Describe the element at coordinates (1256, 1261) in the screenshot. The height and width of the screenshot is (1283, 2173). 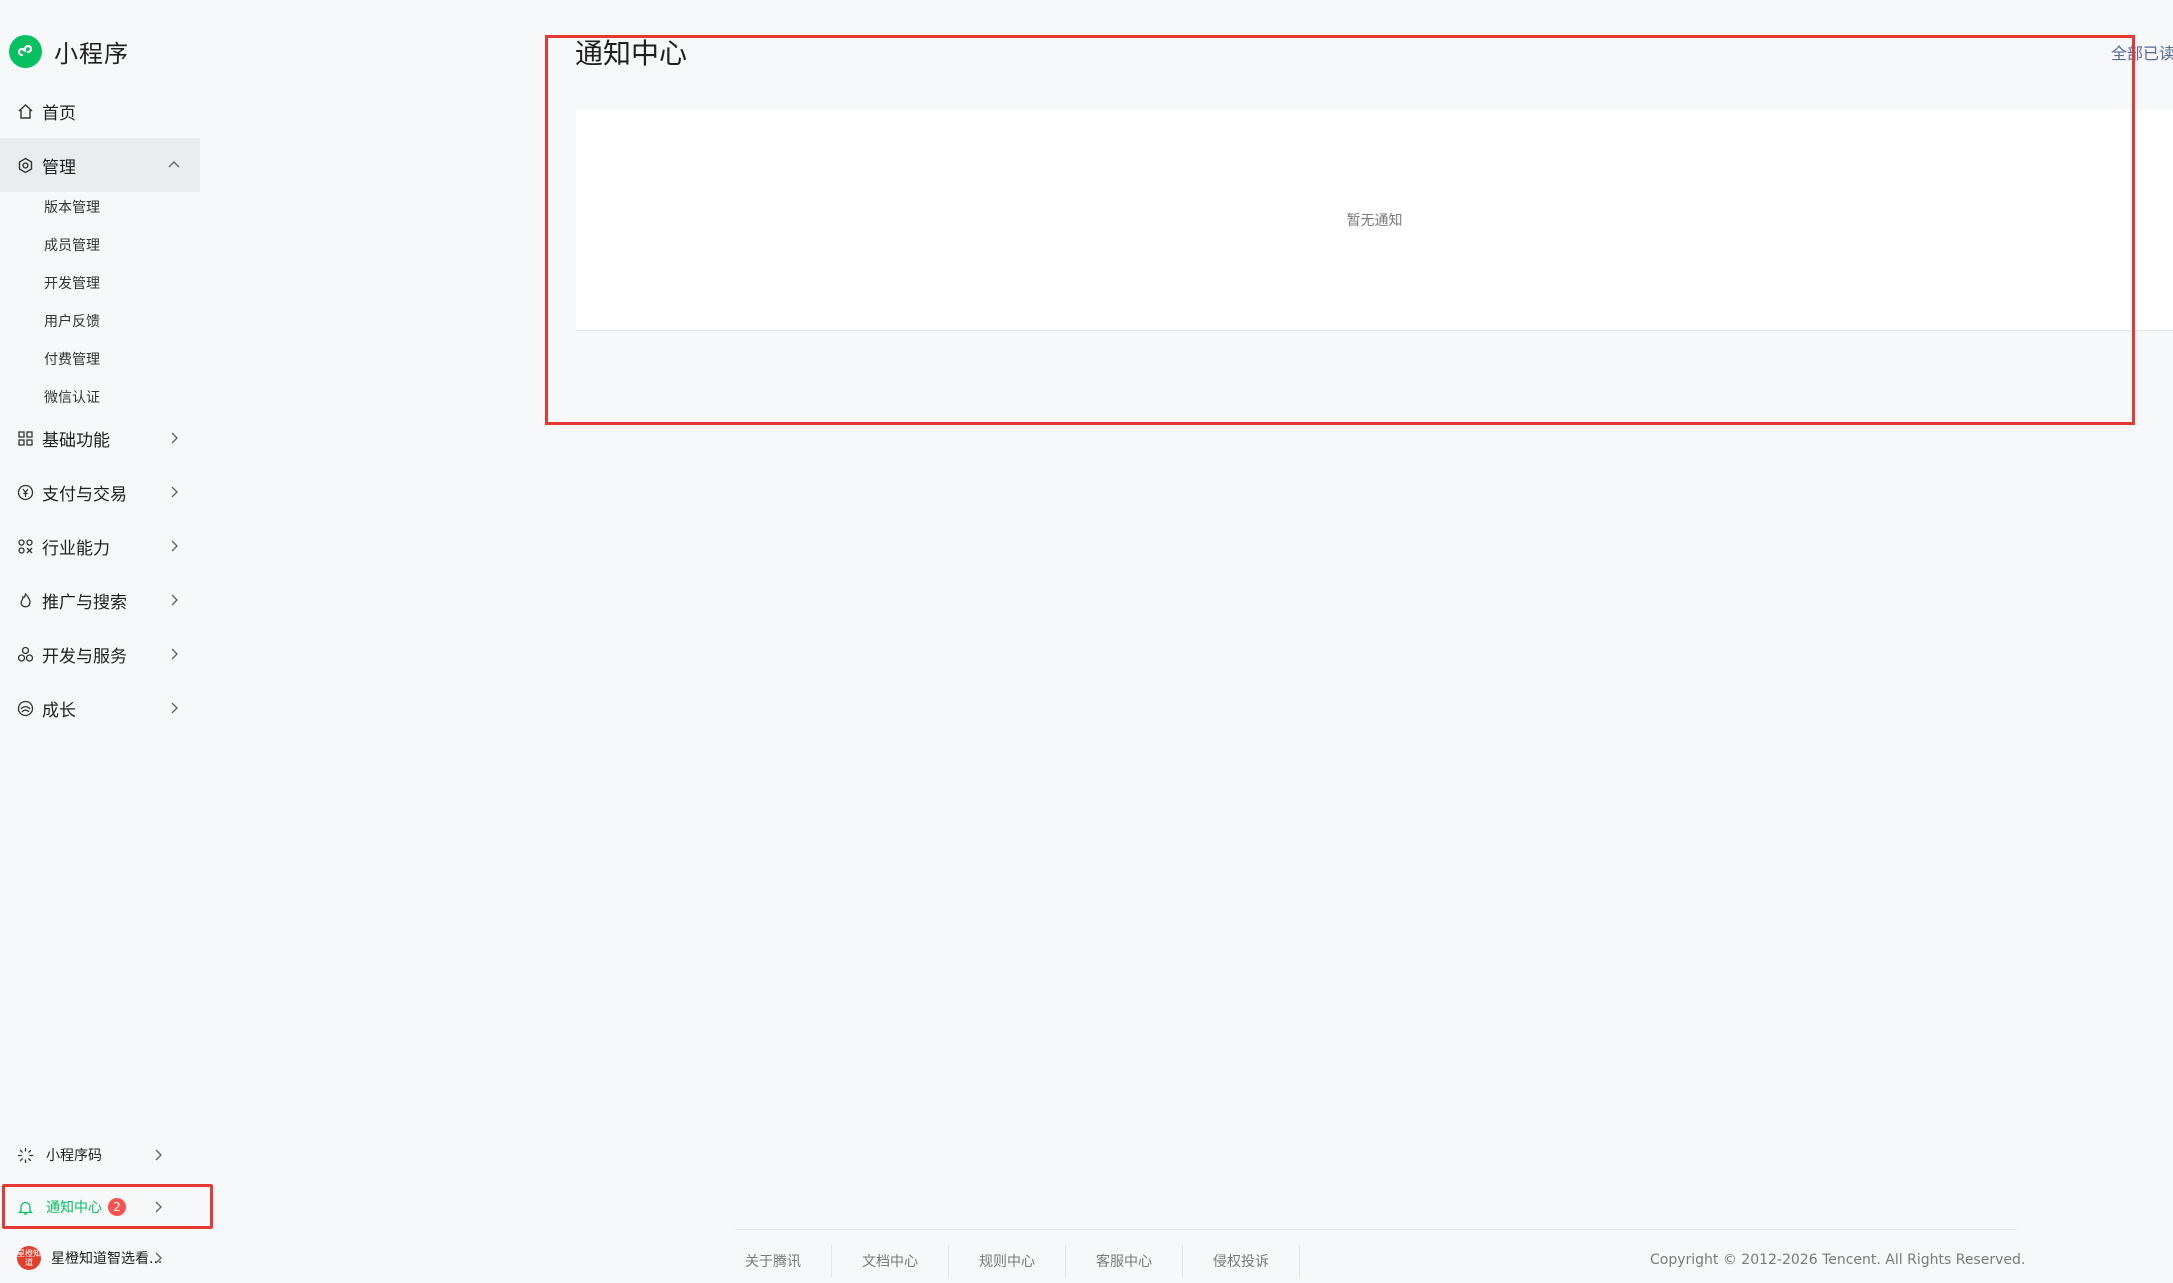
I see `footer-link-complaint: 侵权投诉` at that location.